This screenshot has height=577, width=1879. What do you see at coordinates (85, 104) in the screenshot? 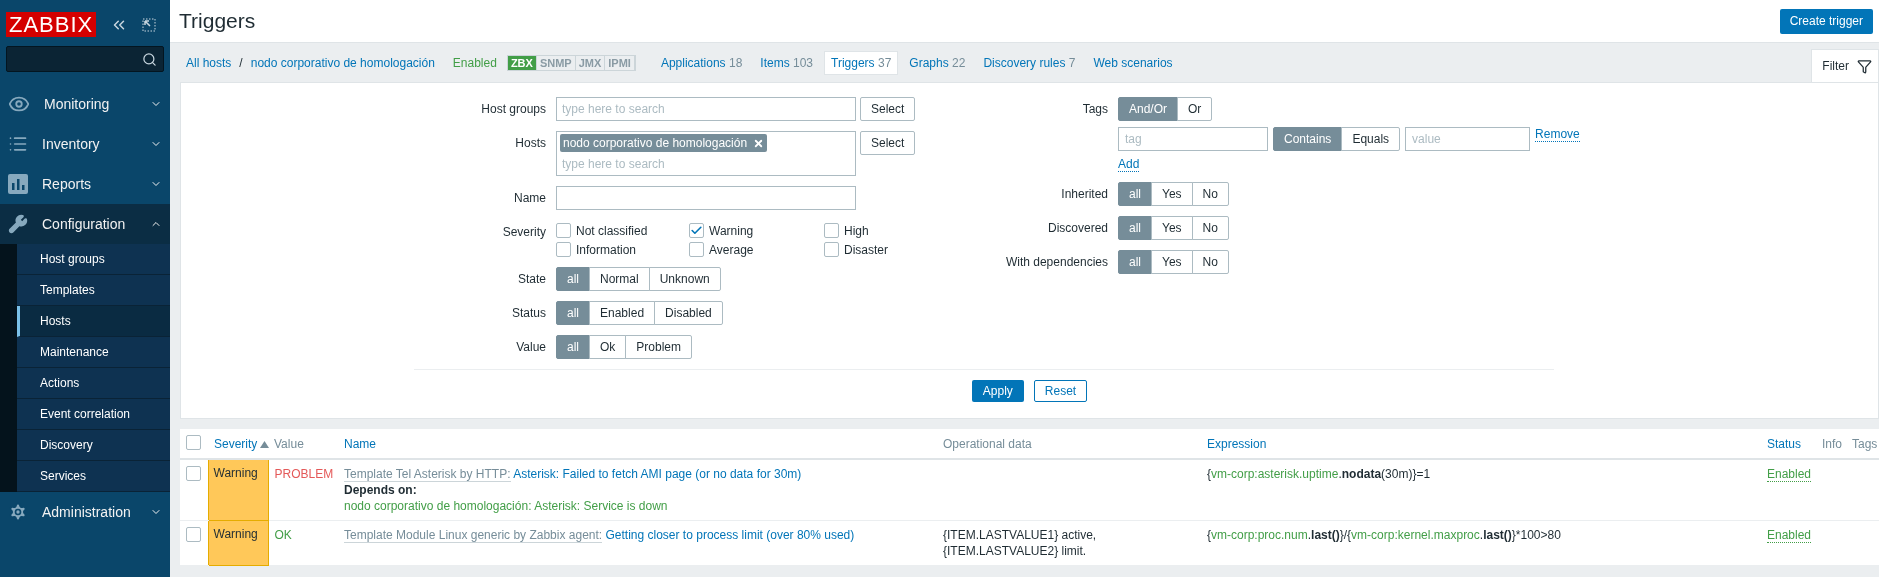
I see `menu-item: Monitoring` at bounding box center [85, 104].